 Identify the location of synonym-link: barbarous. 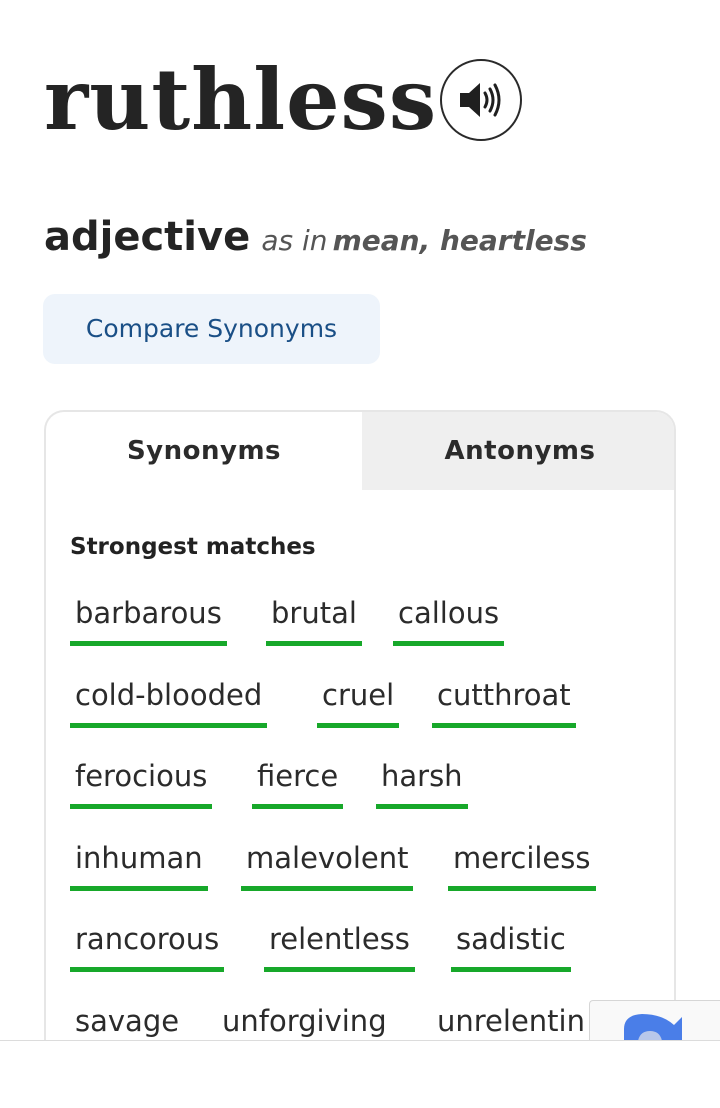
(148, 617).